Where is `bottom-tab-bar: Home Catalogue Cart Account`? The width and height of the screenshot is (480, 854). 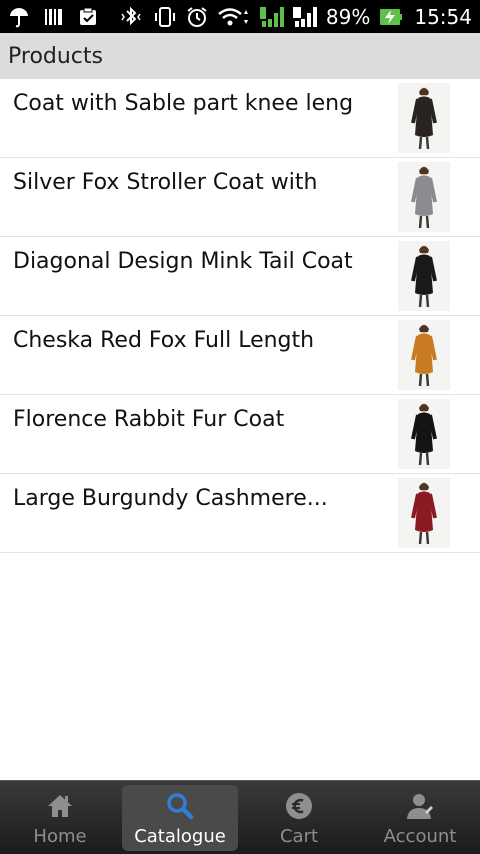
bottom-tab-bar: Home Catalogue Cart Account is located at coordinates (240, 817).